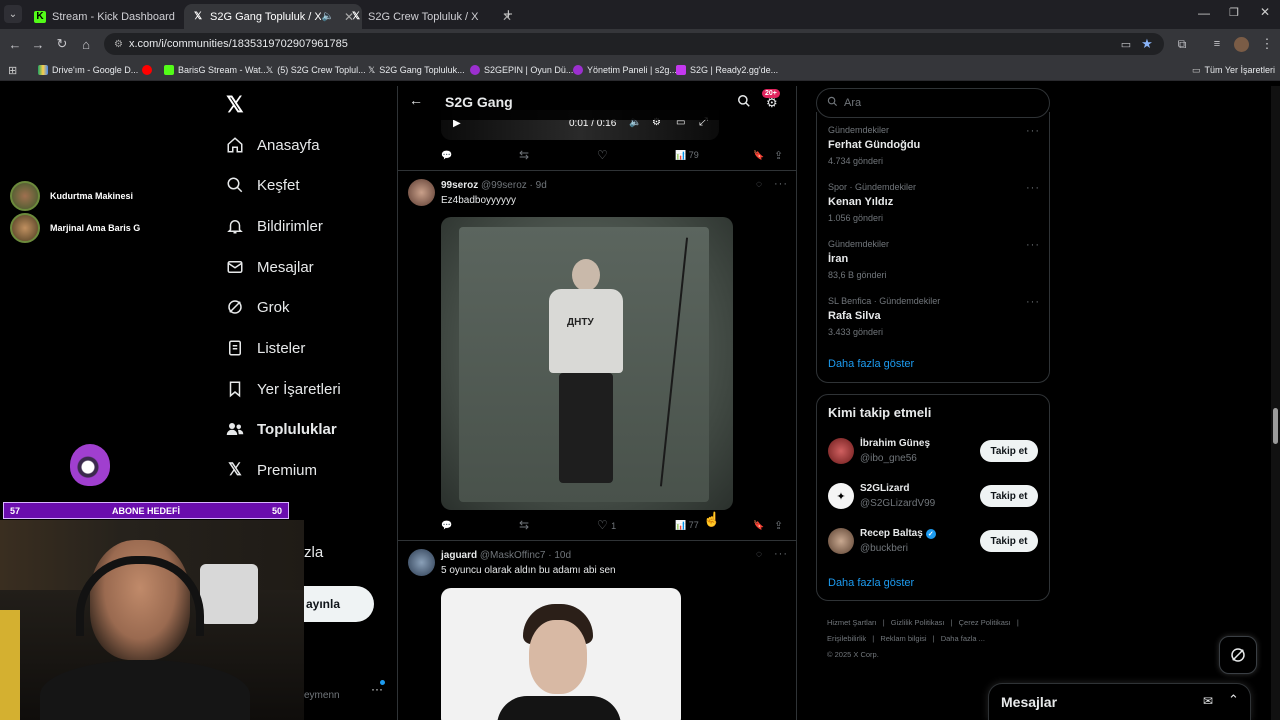 The height and width of the screenshot is (720, 1280). Describe the element at coordinates (903, 638) in the screenshot. I see `footer-link: Reklam bilgisi` at that location.